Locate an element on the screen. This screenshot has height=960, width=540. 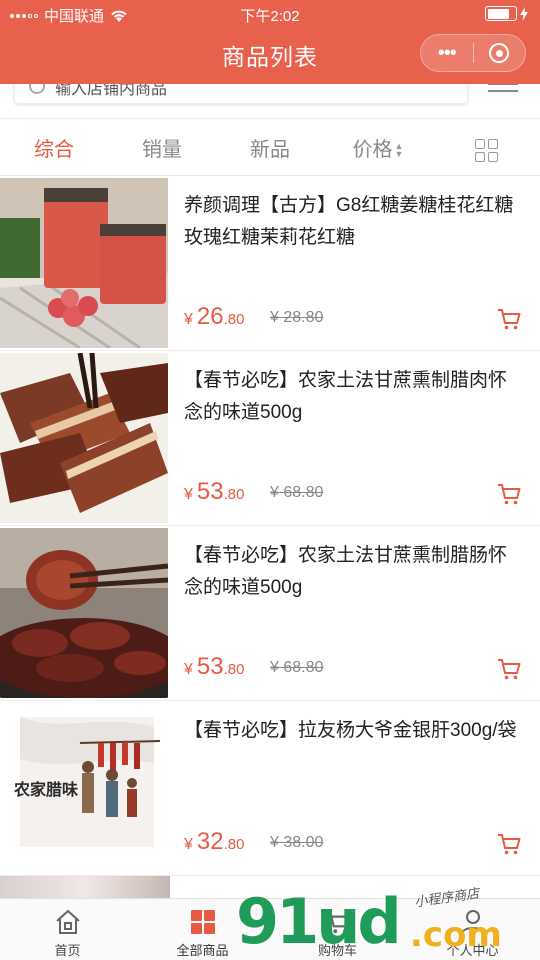
grid-view-toggle is located at coordinates (486, 147).